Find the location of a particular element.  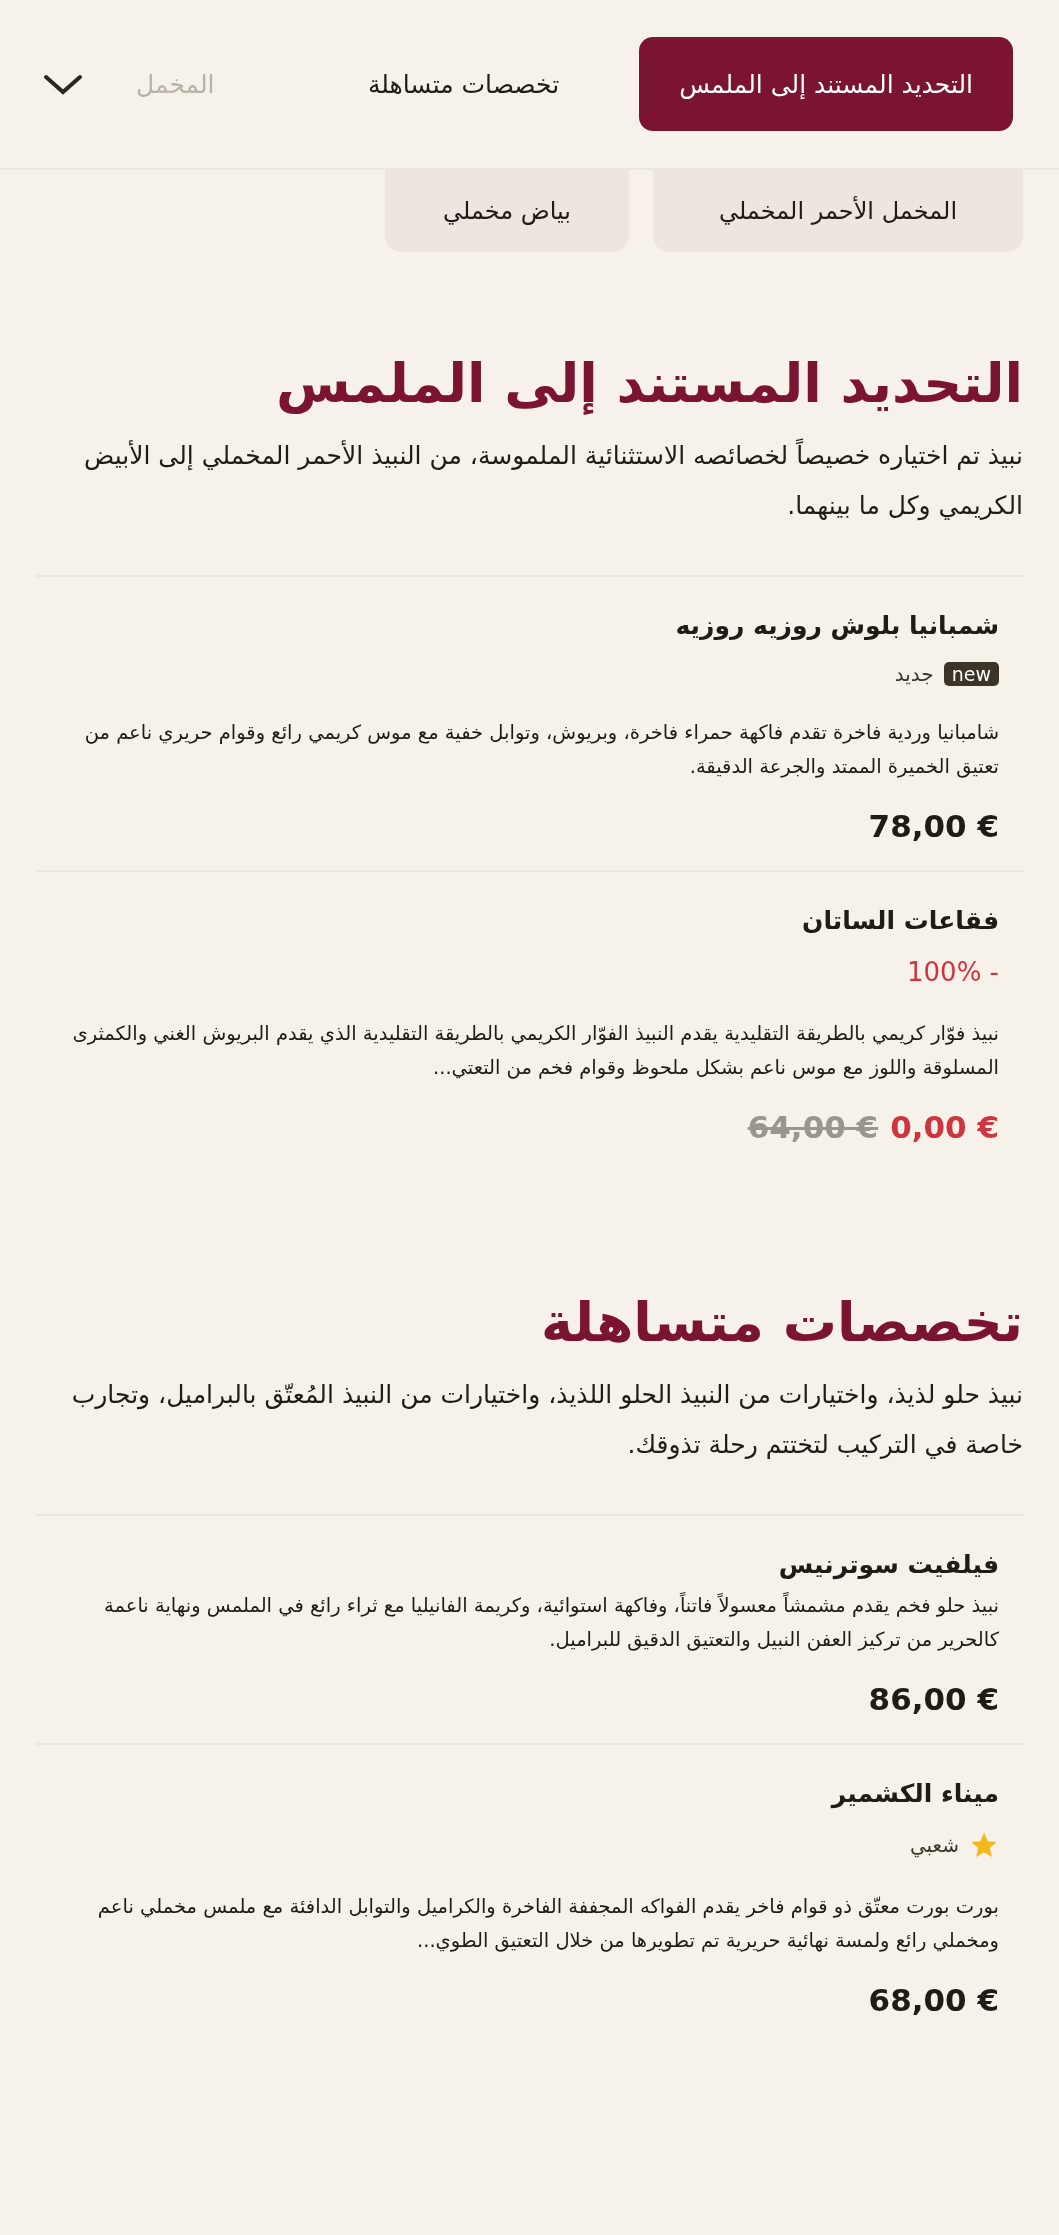

product-name: فيلفيت سوترنيس is located at coordinates (888, 1564).